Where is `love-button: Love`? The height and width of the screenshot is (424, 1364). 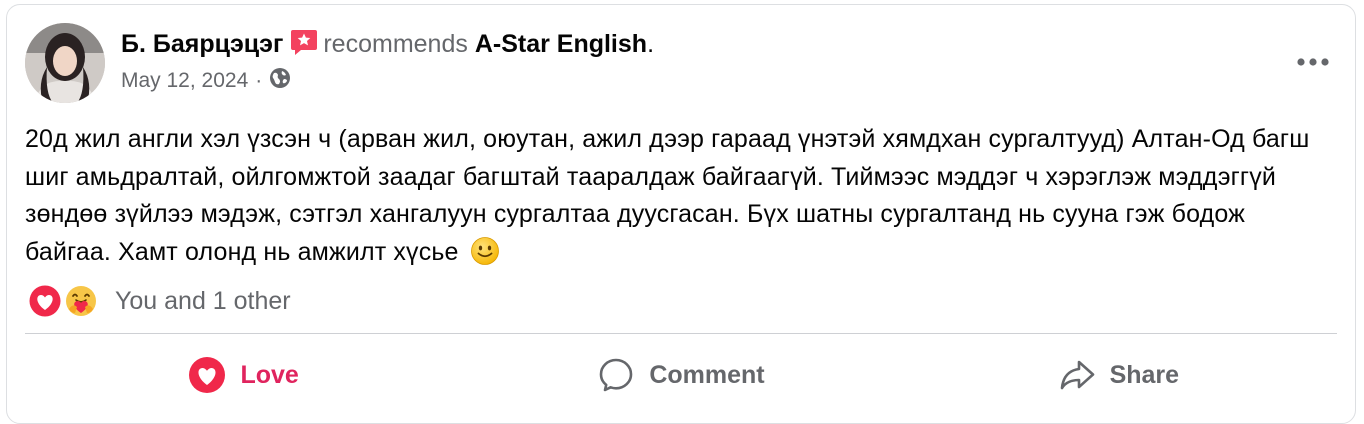 love-button: Love is located at coordinates (243, 375).